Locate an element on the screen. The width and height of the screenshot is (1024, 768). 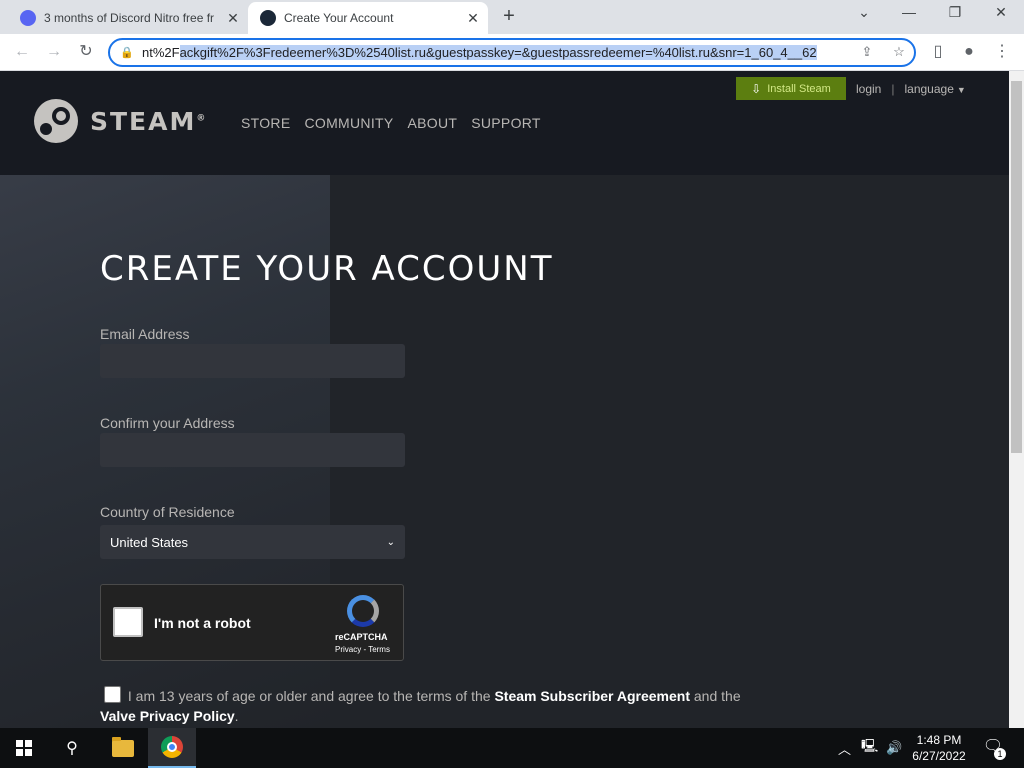
nav-community: COMMUNITY is located at coordinates (348, 123).